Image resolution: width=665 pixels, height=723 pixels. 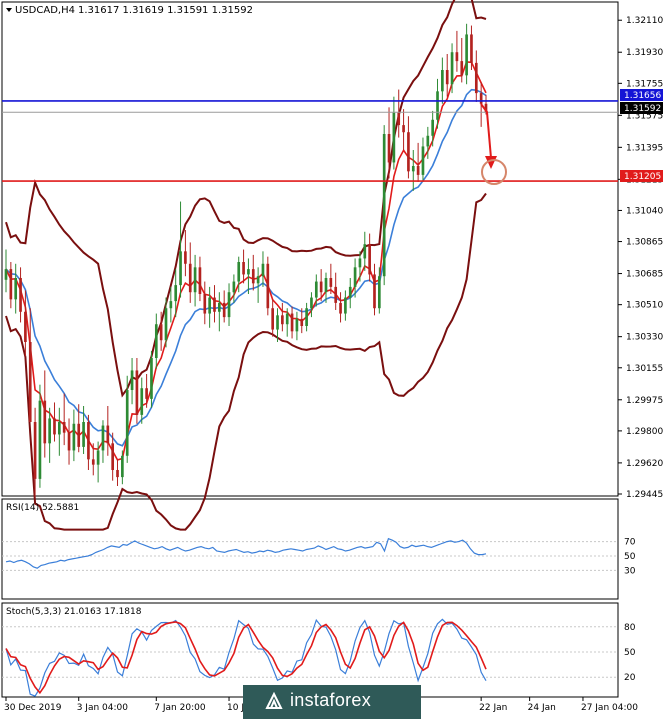 What do you see at coordinates (644, 338) in the screenshot?
I see `price-tick-label: 1.30330` at bounding box center [644, 338].